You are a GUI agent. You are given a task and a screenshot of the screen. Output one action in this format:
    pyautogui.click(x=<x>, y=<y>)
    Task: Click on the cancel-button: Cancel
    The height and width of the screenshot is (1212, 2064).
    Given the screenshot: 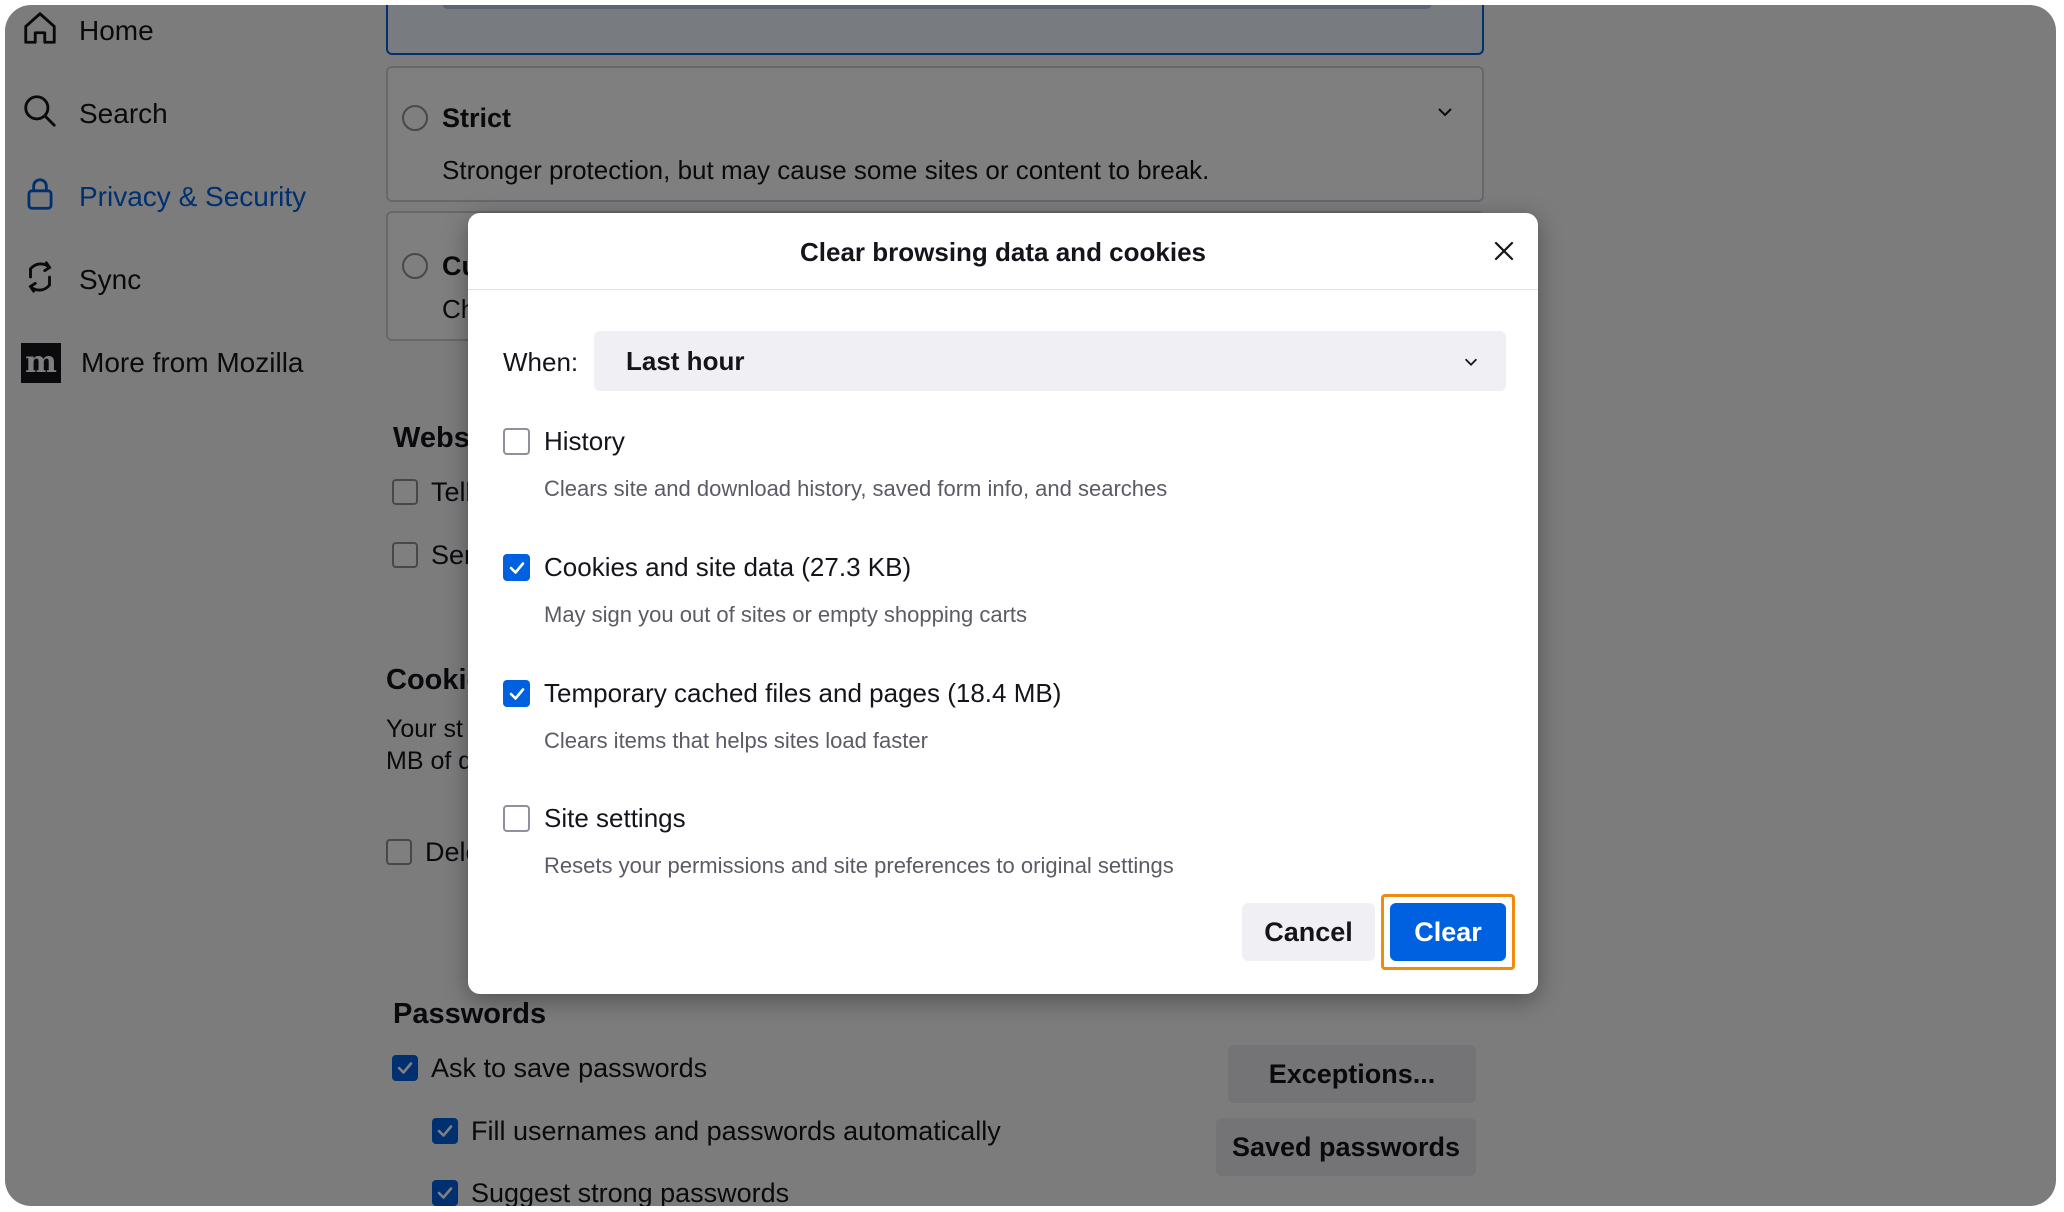 What is the action you would take?
    pyautogui.click(x=1308, y=932)
    